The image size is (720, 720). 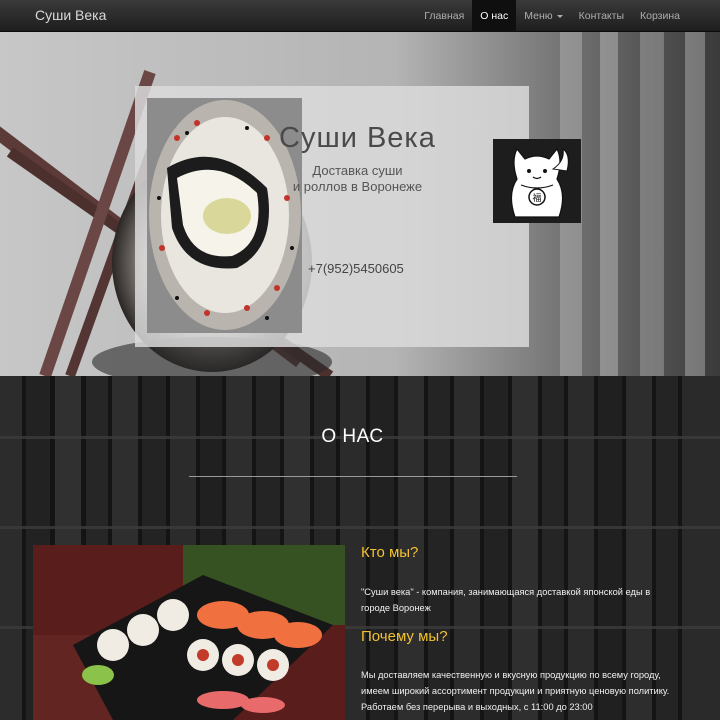 What do you see at coordinates (538, 16) in the screenshot?
I see `nav-item-menu-label: Меню` at bounding box center [538, 16].